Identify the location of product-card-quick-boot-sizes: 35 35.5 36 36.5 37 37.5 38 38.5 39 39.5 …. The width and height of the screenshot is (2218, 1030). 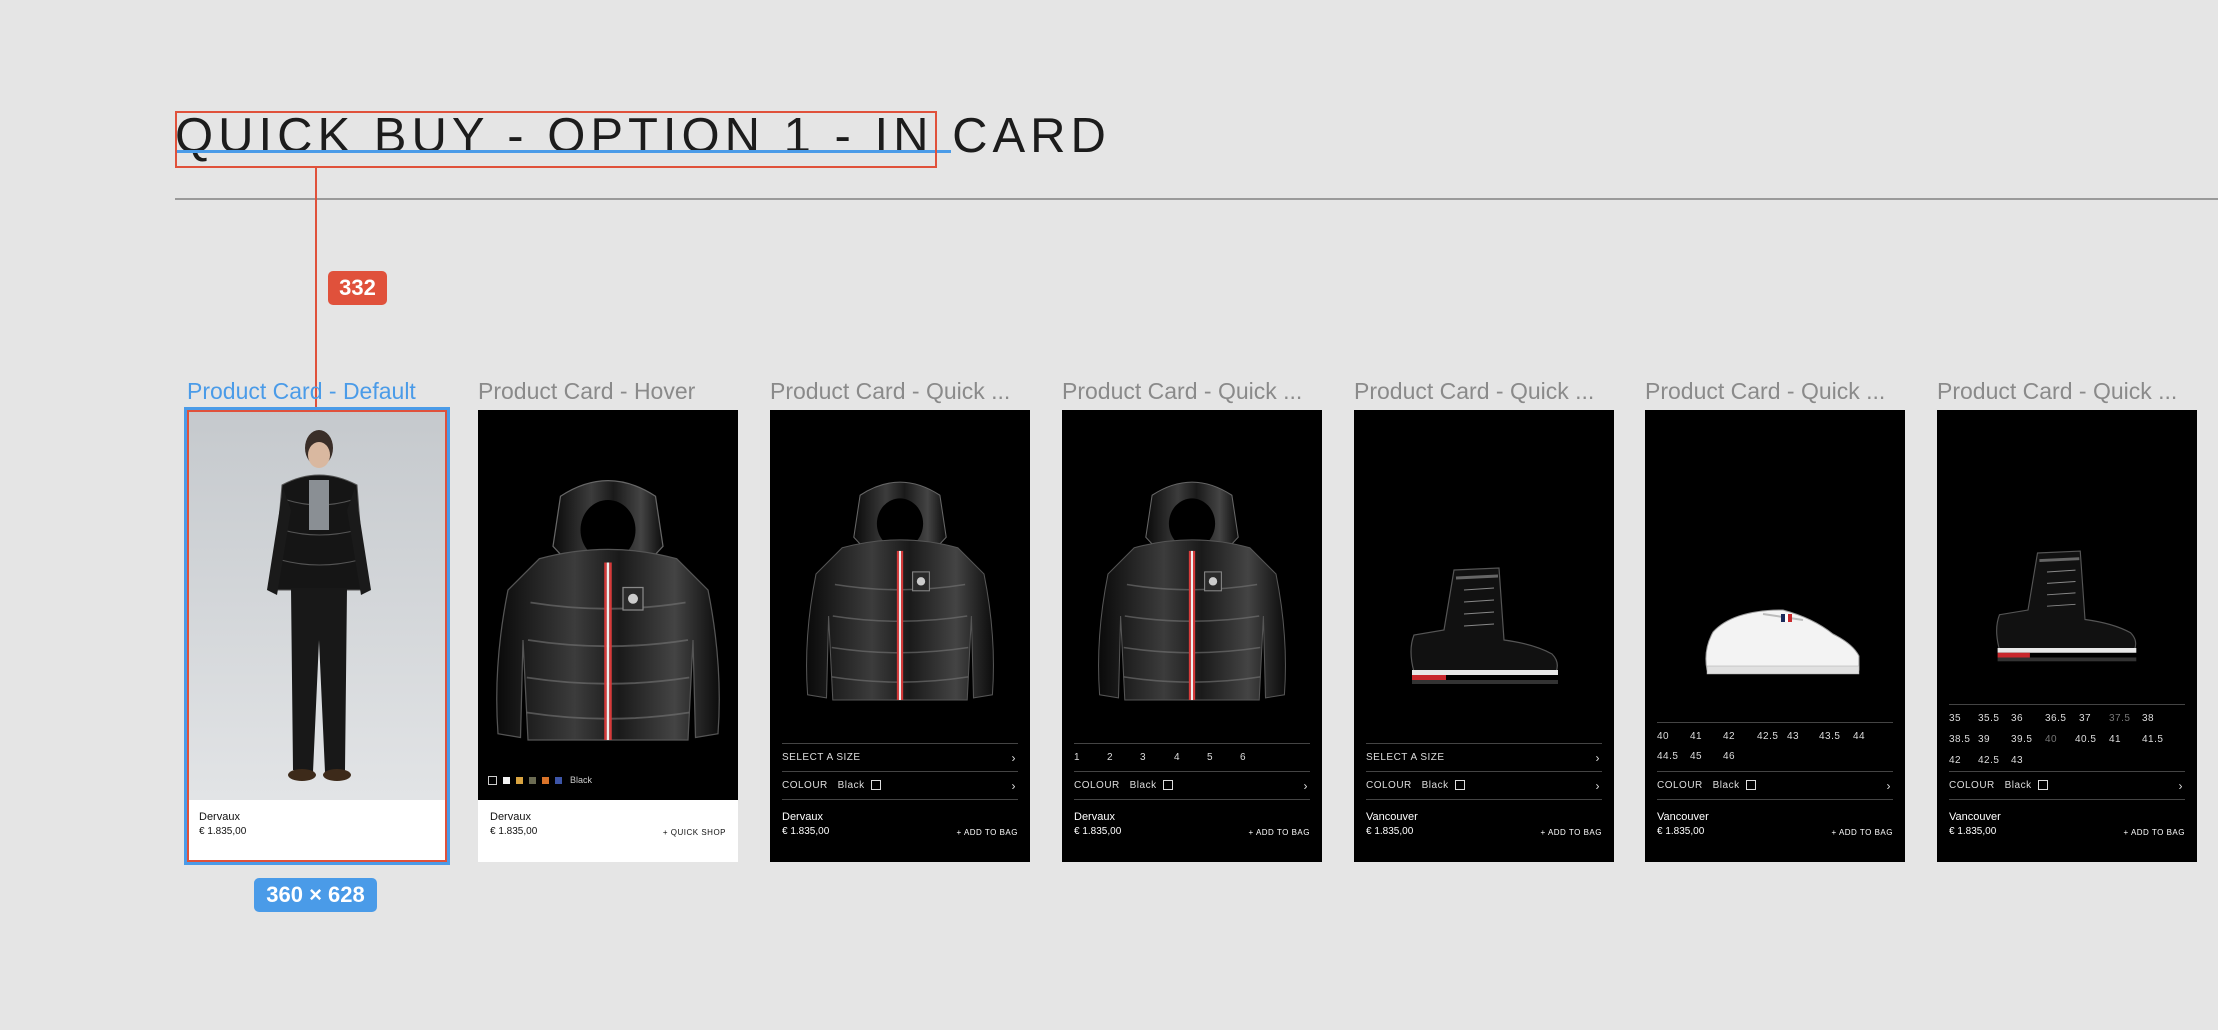
(2067, 636).